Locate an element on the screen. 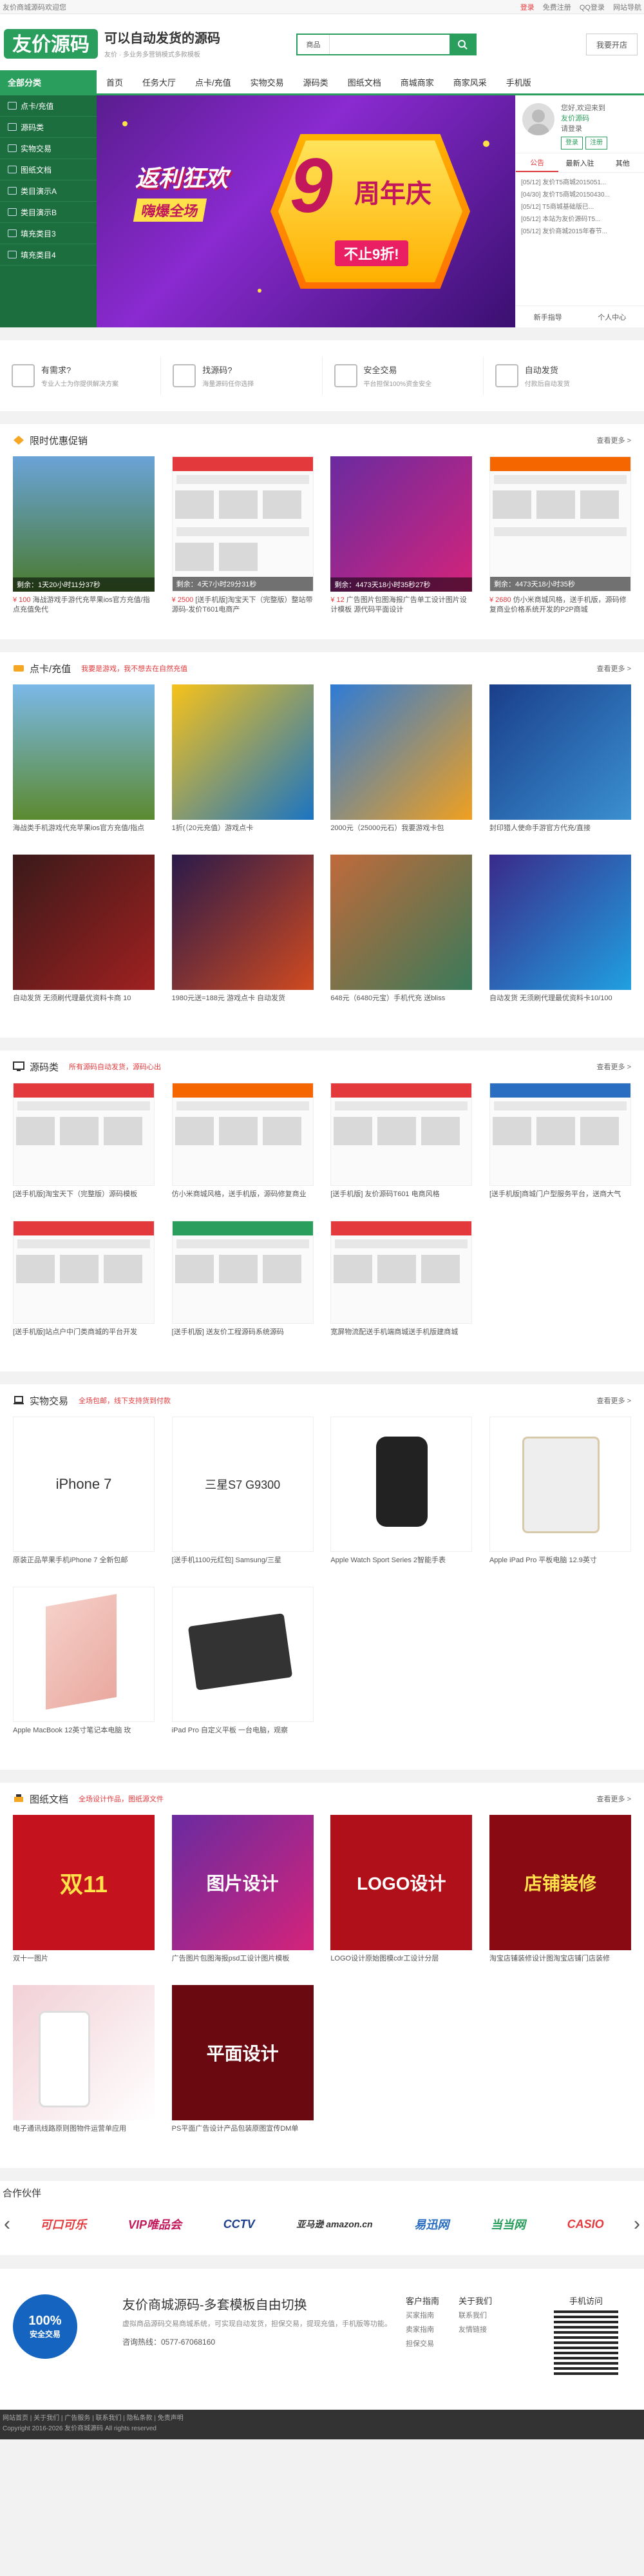  product-card: iPhone 7 原装正品苹果手机iPhone 7 全新包邮 is located at coordinates (84, 1496).